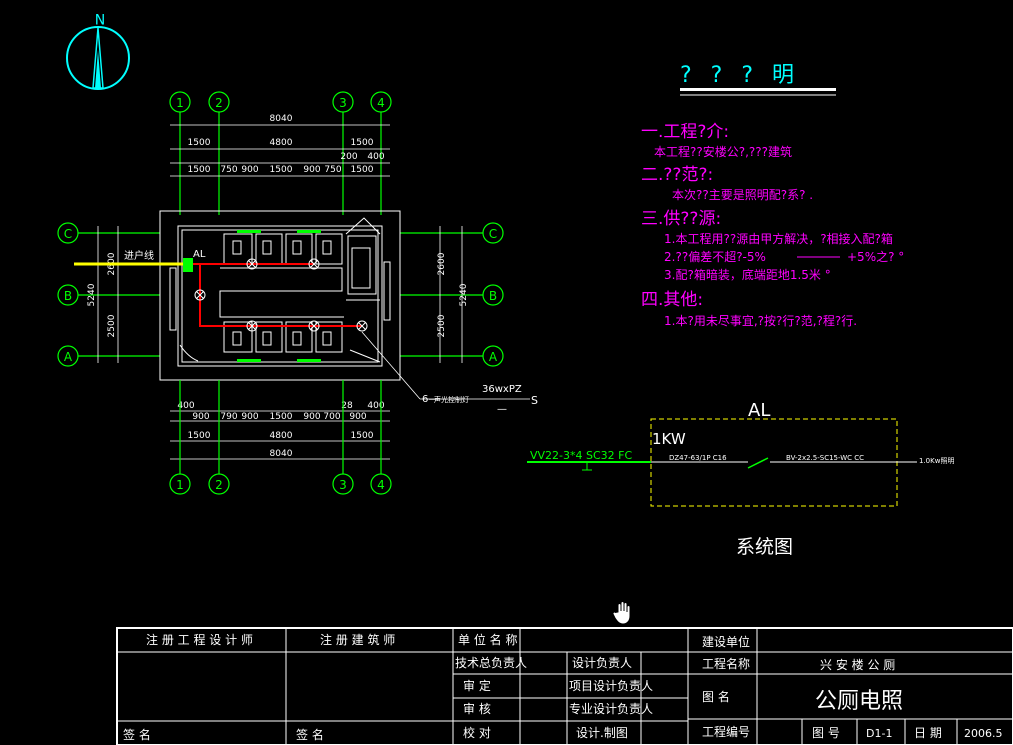  I want to click on notes-sec1-line1: 本工程??安楼公?,???建筑, so click(723, 151).